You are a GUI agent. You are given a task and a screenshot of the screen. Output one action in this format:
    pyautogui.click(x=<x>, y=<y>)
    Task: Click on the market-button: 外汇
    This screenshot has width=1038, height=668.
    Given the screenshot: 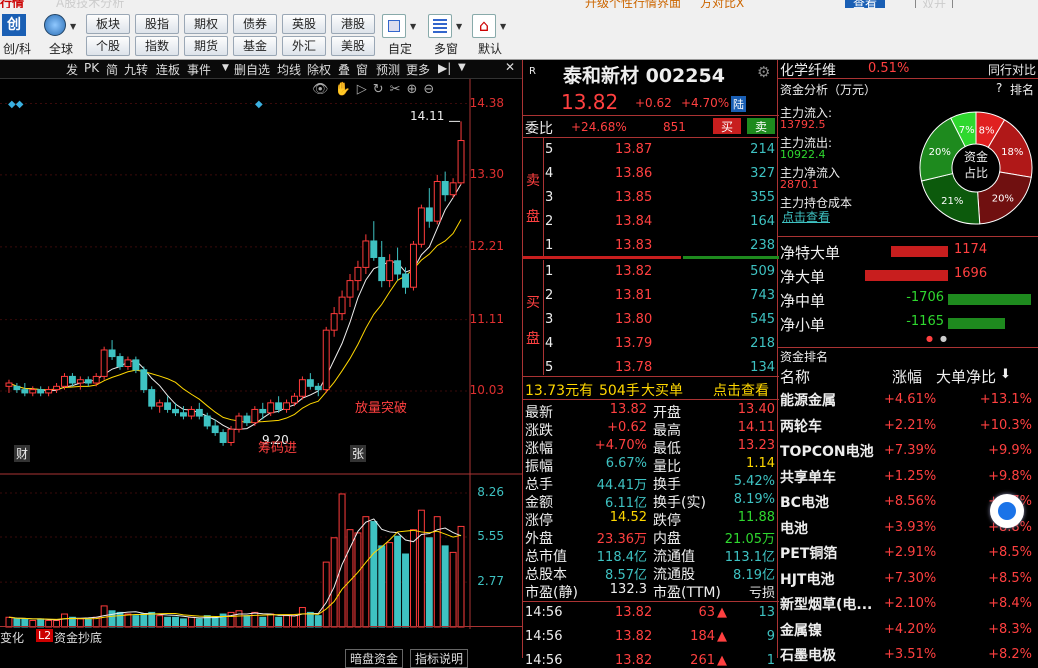 What is the action you would take?
    pyautogui.click(x=304, y=46)
    